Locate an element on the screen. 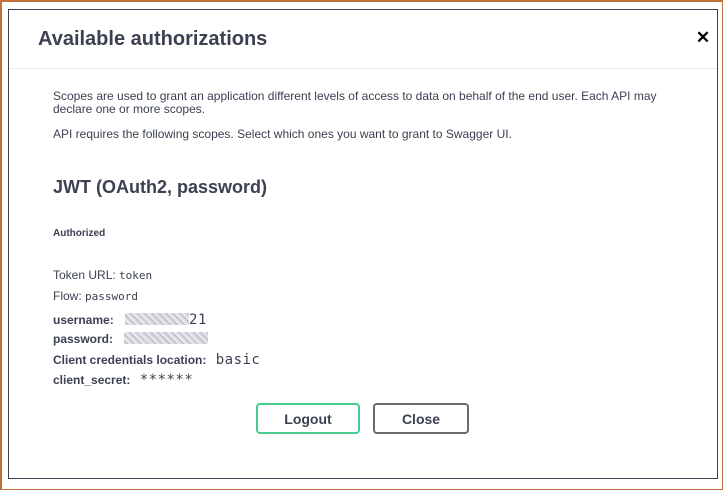 This screenshot has height=492, width=725. username-row: username: 21 is located at coordinates (130, 320).